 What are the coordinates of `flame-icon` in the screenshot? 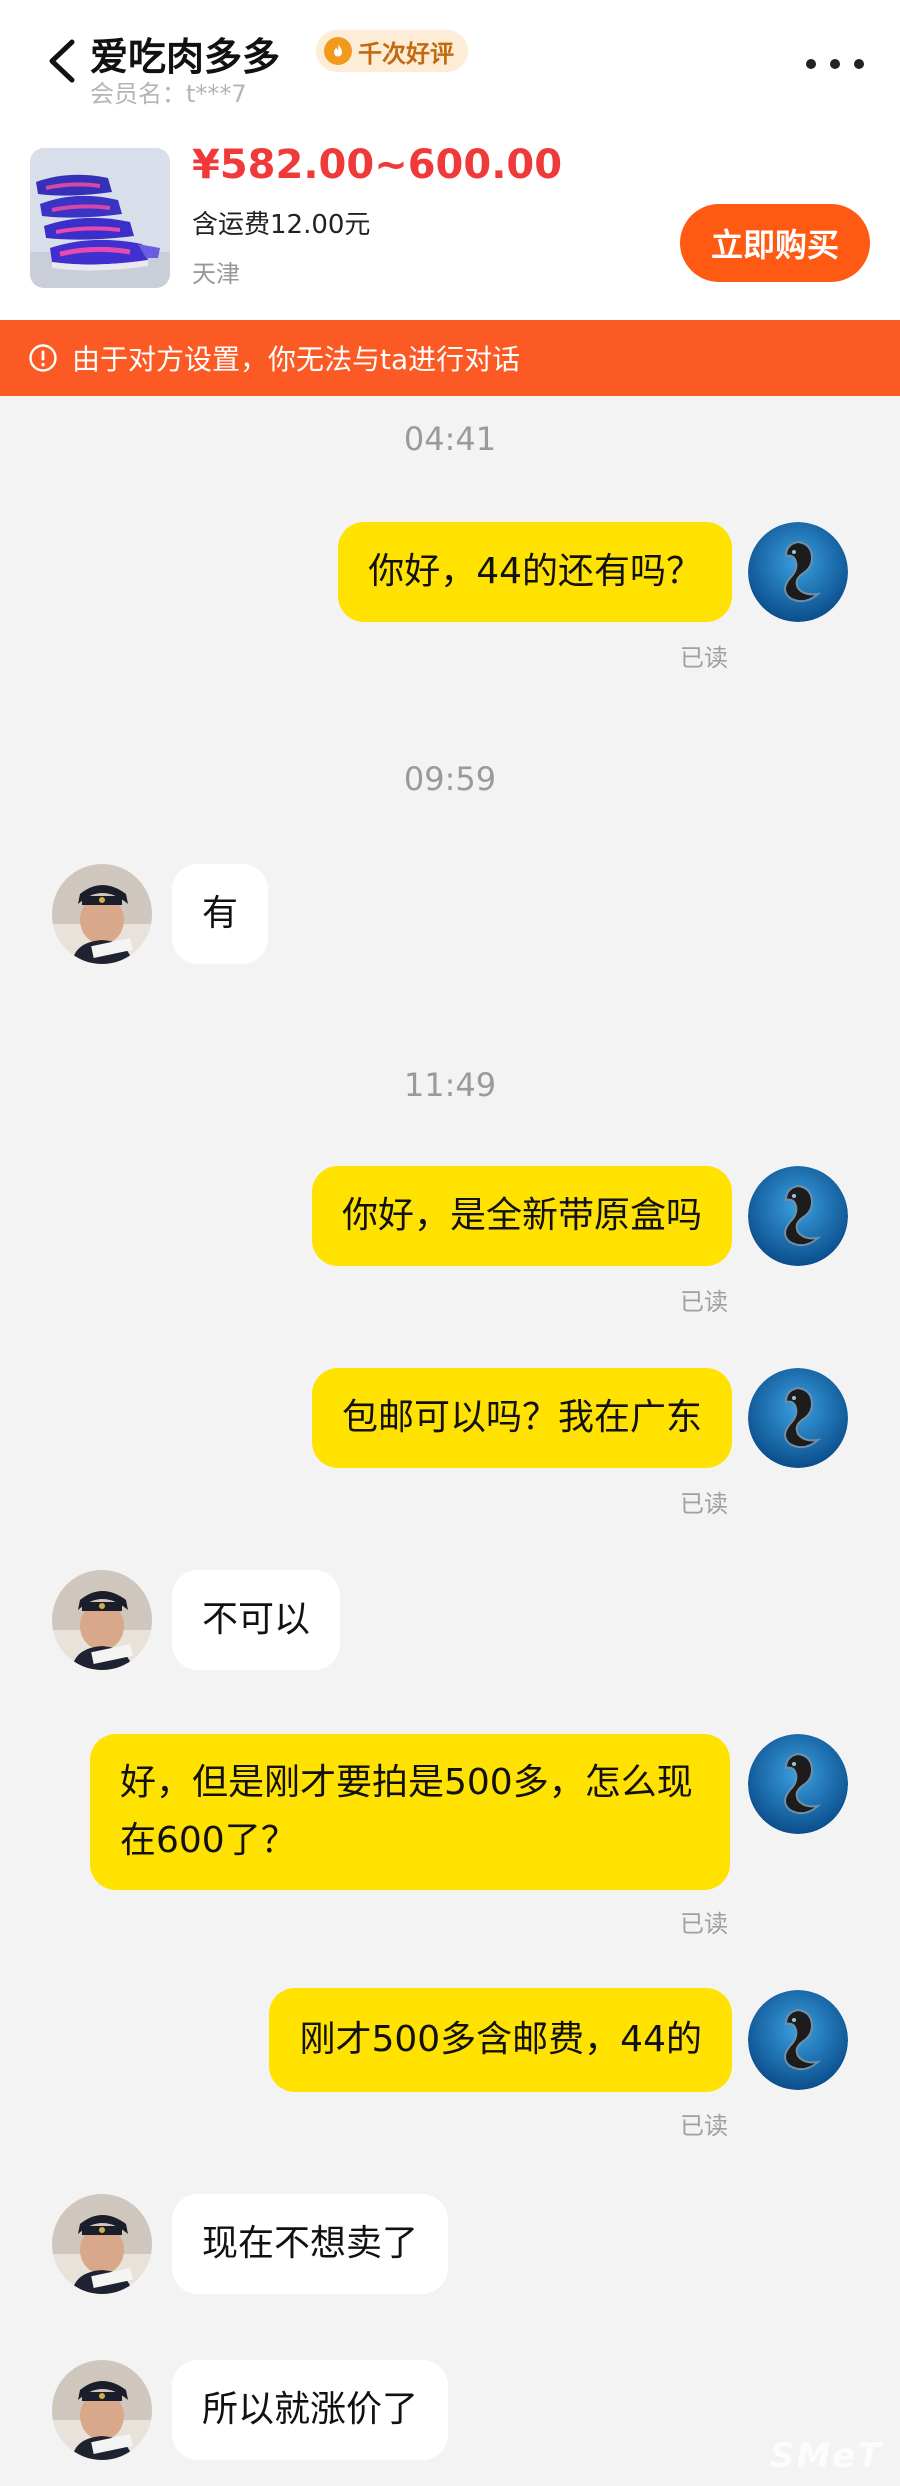 It's located at (338, 51).